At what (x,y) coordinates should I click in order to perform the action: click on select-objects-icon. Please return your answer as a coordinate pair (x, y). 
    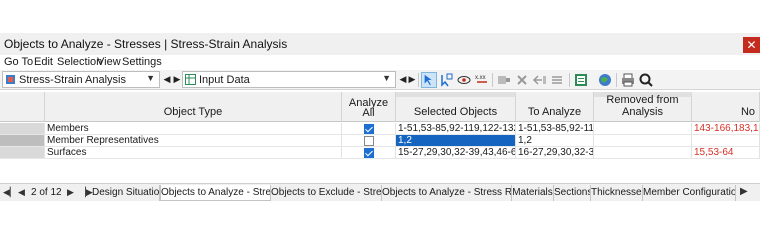
    Looking at the image, I should click on (429, 80).